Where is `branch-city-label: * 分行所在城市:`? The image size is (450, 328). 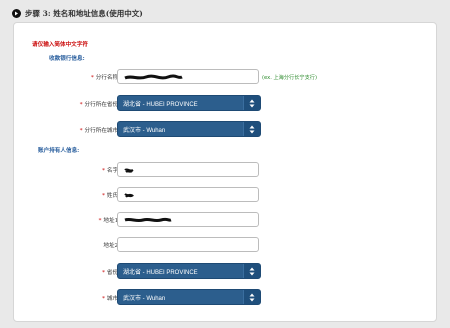
branch-city-label: * 分行所在城市: is located at coordinates (99, 131).